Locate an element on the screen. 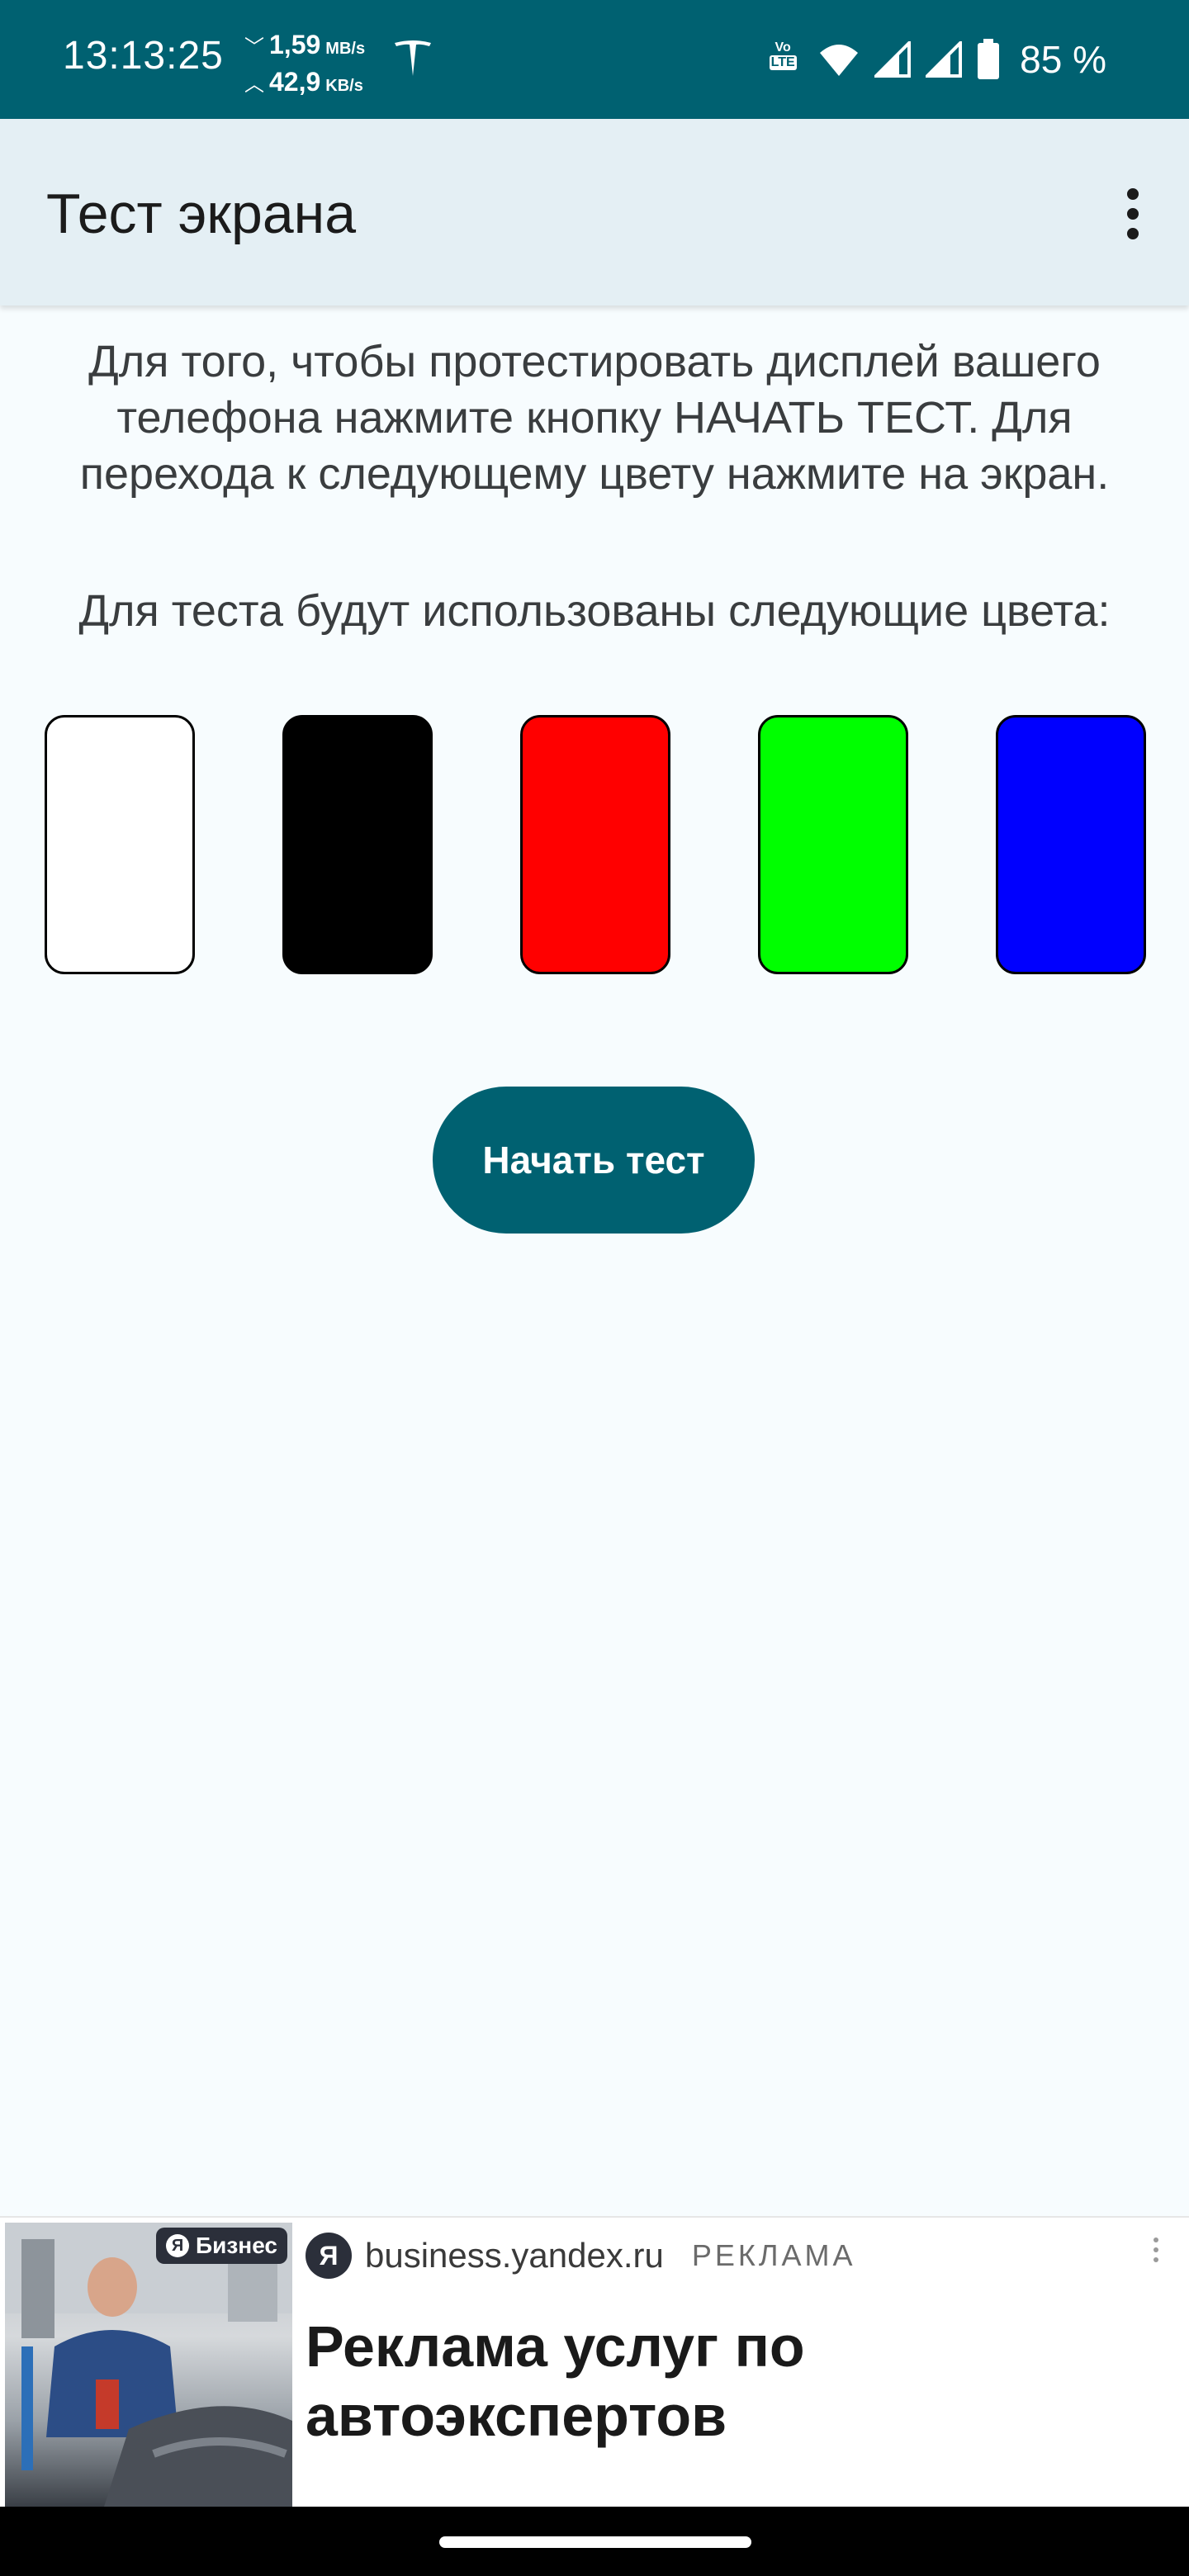 The width and height of the screenshot is (1189, 2576). ad-headline: Реклама услуг по автоэкспертов is located at coordinates (735, 2381).